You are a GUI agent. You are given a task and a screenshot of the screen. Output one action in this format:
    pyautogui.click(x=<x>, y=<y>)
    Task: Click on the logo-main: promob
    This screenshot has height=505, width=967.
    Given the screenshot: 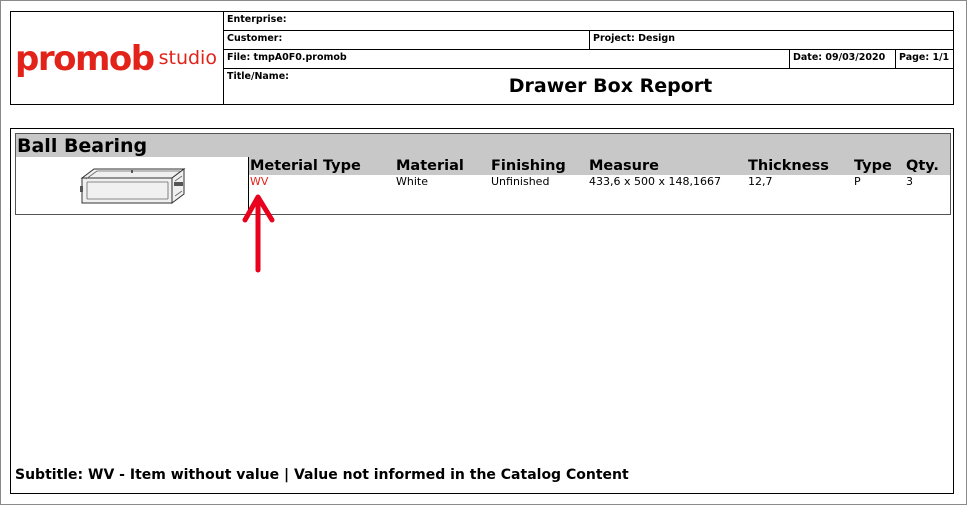 What is the action you would take?
    pyautogui.click(x=85, y=59)
    